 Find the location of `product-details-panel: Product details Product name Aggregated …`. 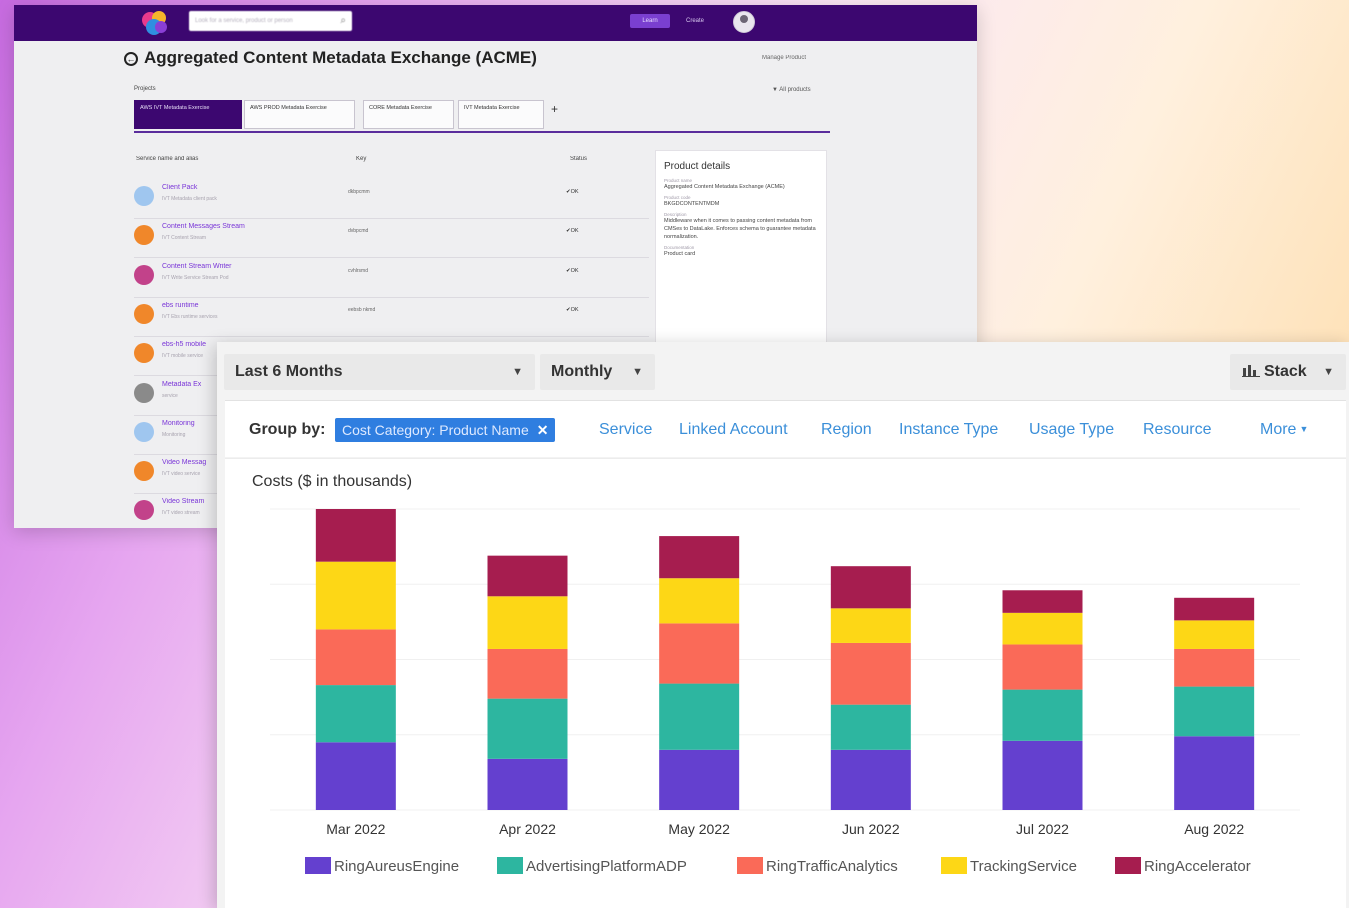

product-details-panel: Product details Product name Aggregated … is located at coordinates (741, 250).